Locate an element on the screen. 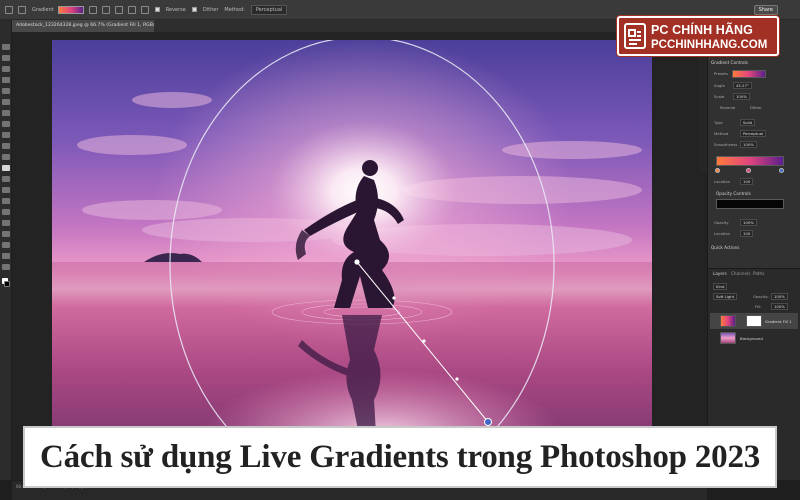  eraser-tool-icon is located at coordinates (6, 179).